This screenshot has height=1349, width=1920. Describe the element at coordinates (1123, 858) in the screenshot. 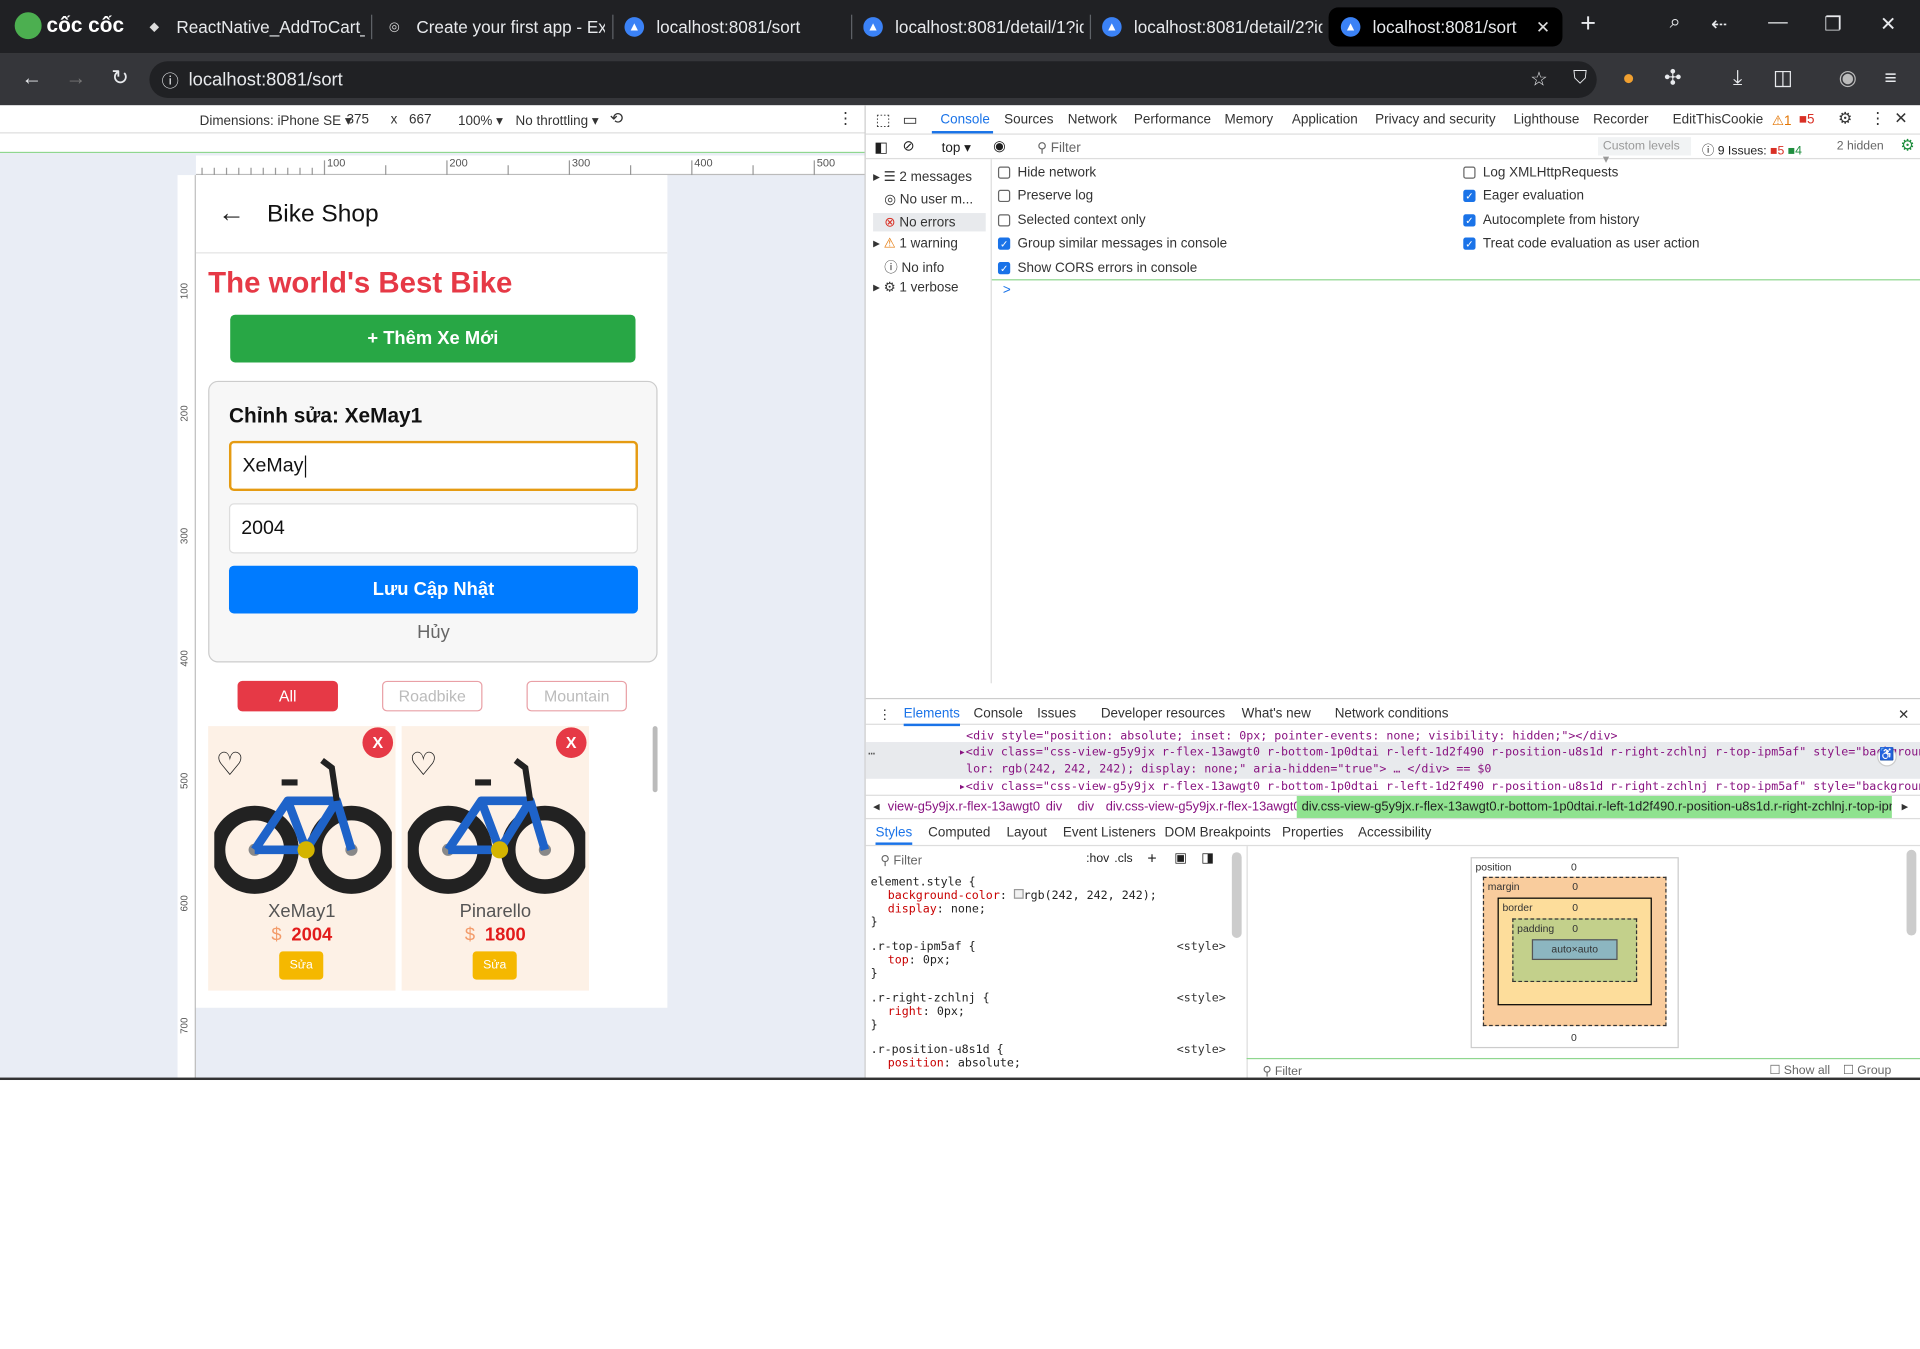

I see `cls-toggle: .cls` at that location.